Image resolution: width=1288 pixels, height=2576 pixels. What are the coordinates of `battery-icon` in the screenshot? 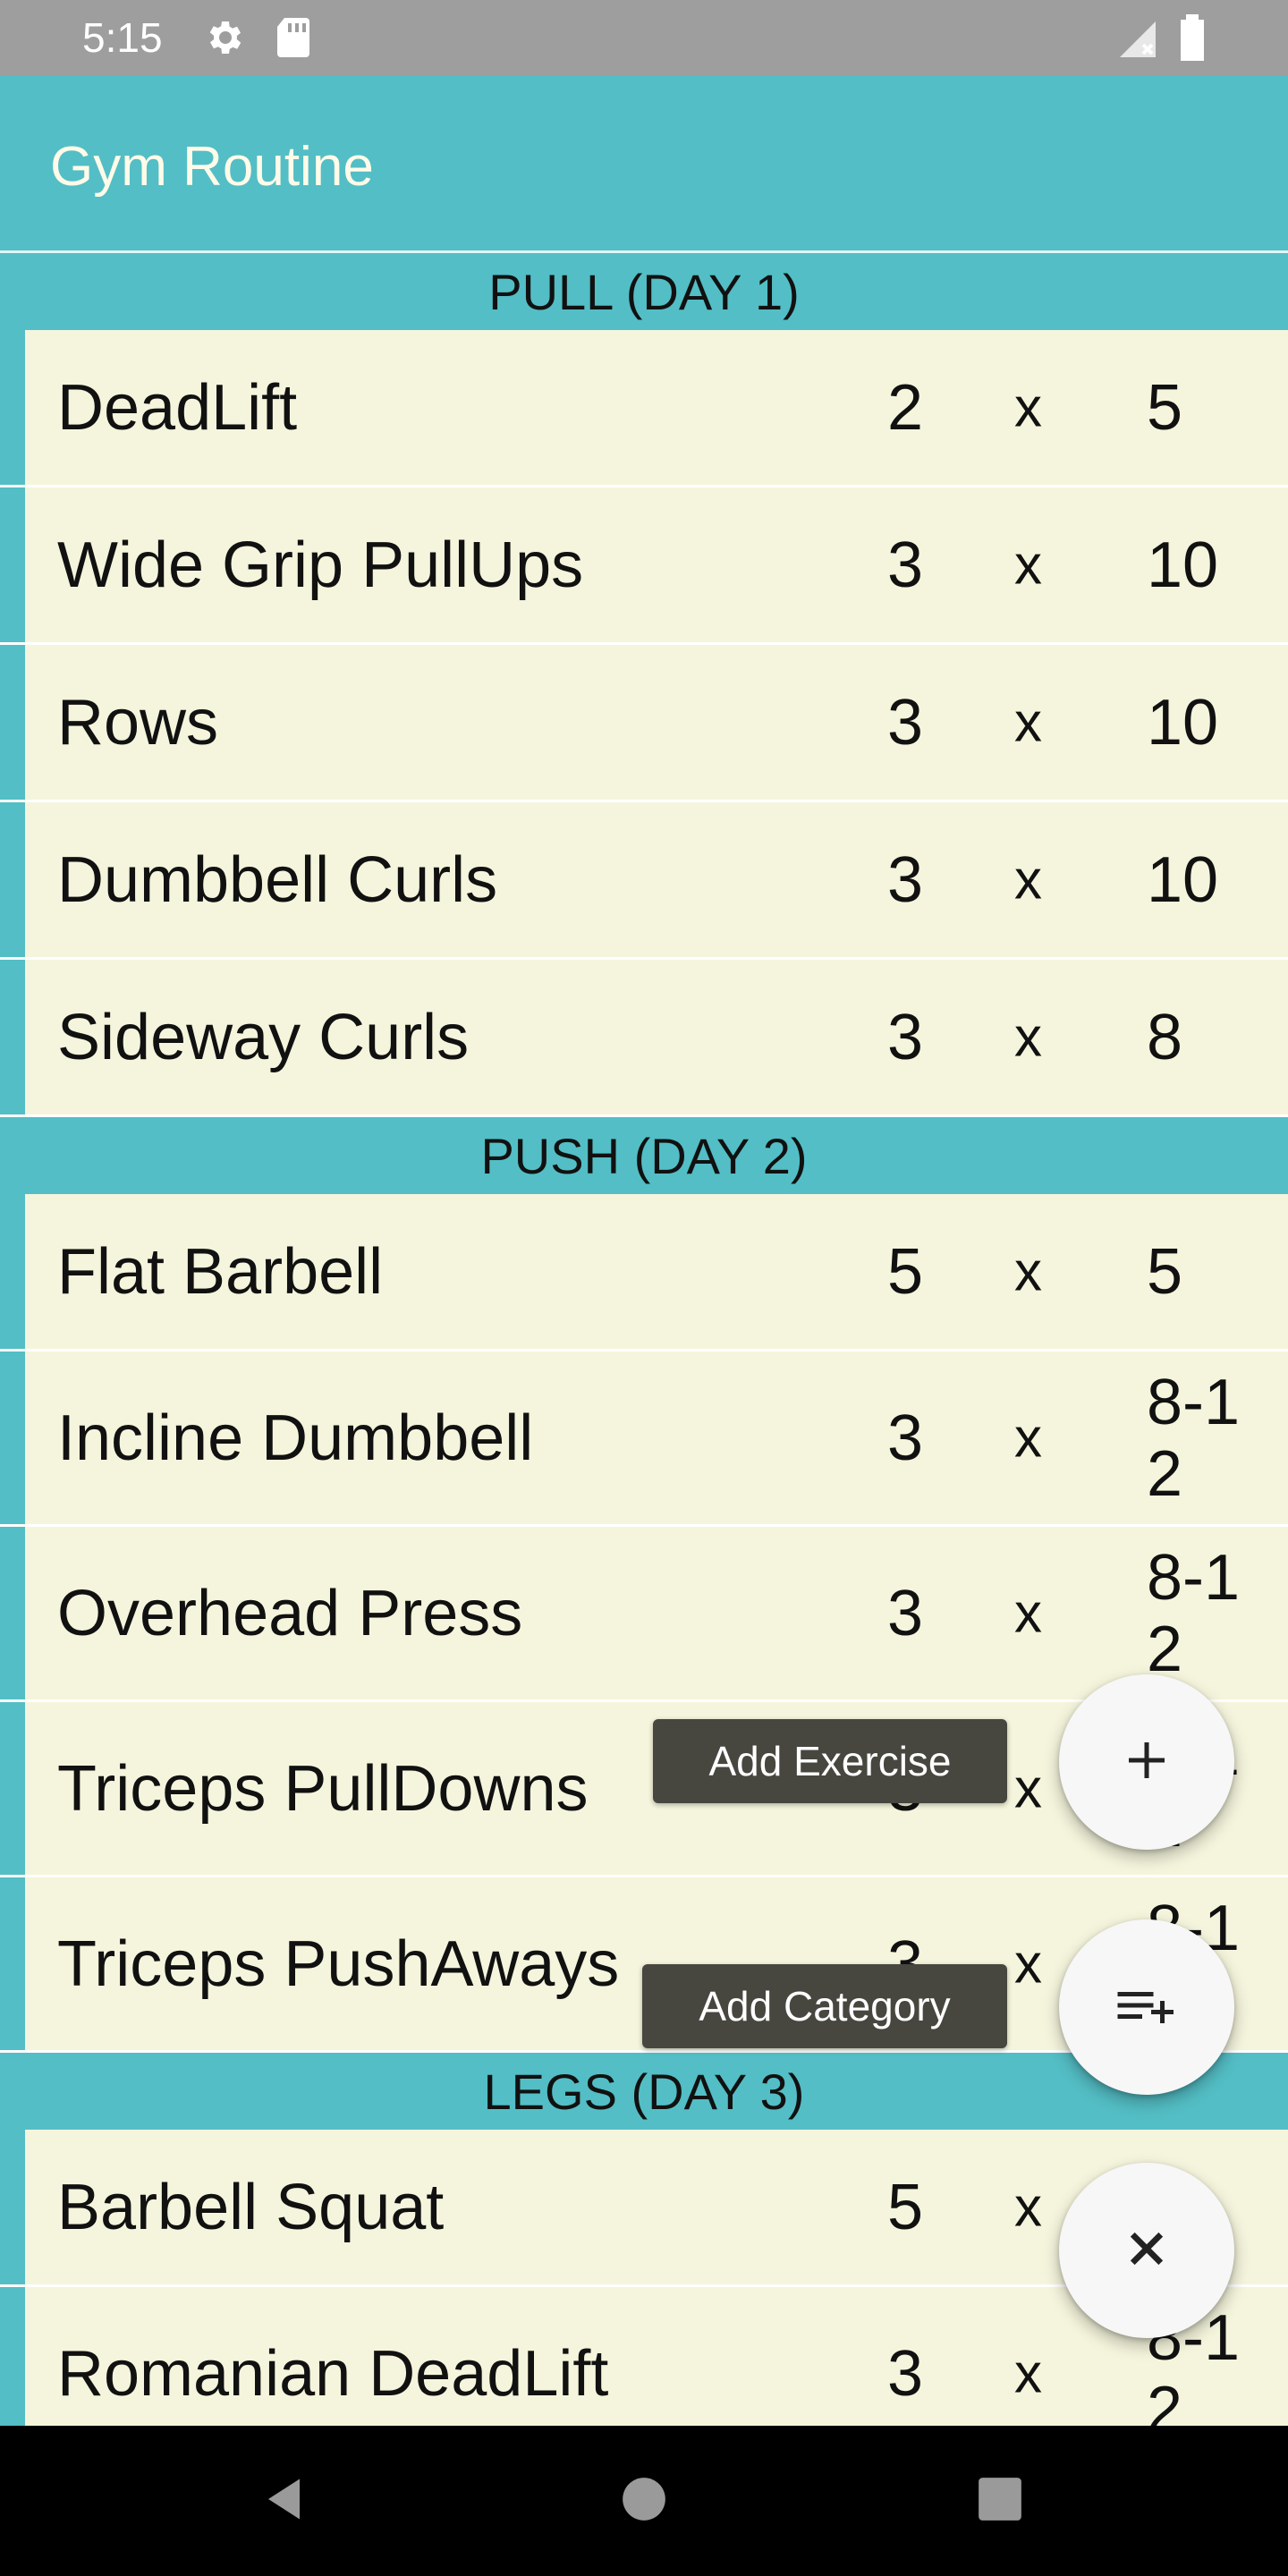 It's located at (1192, 39).